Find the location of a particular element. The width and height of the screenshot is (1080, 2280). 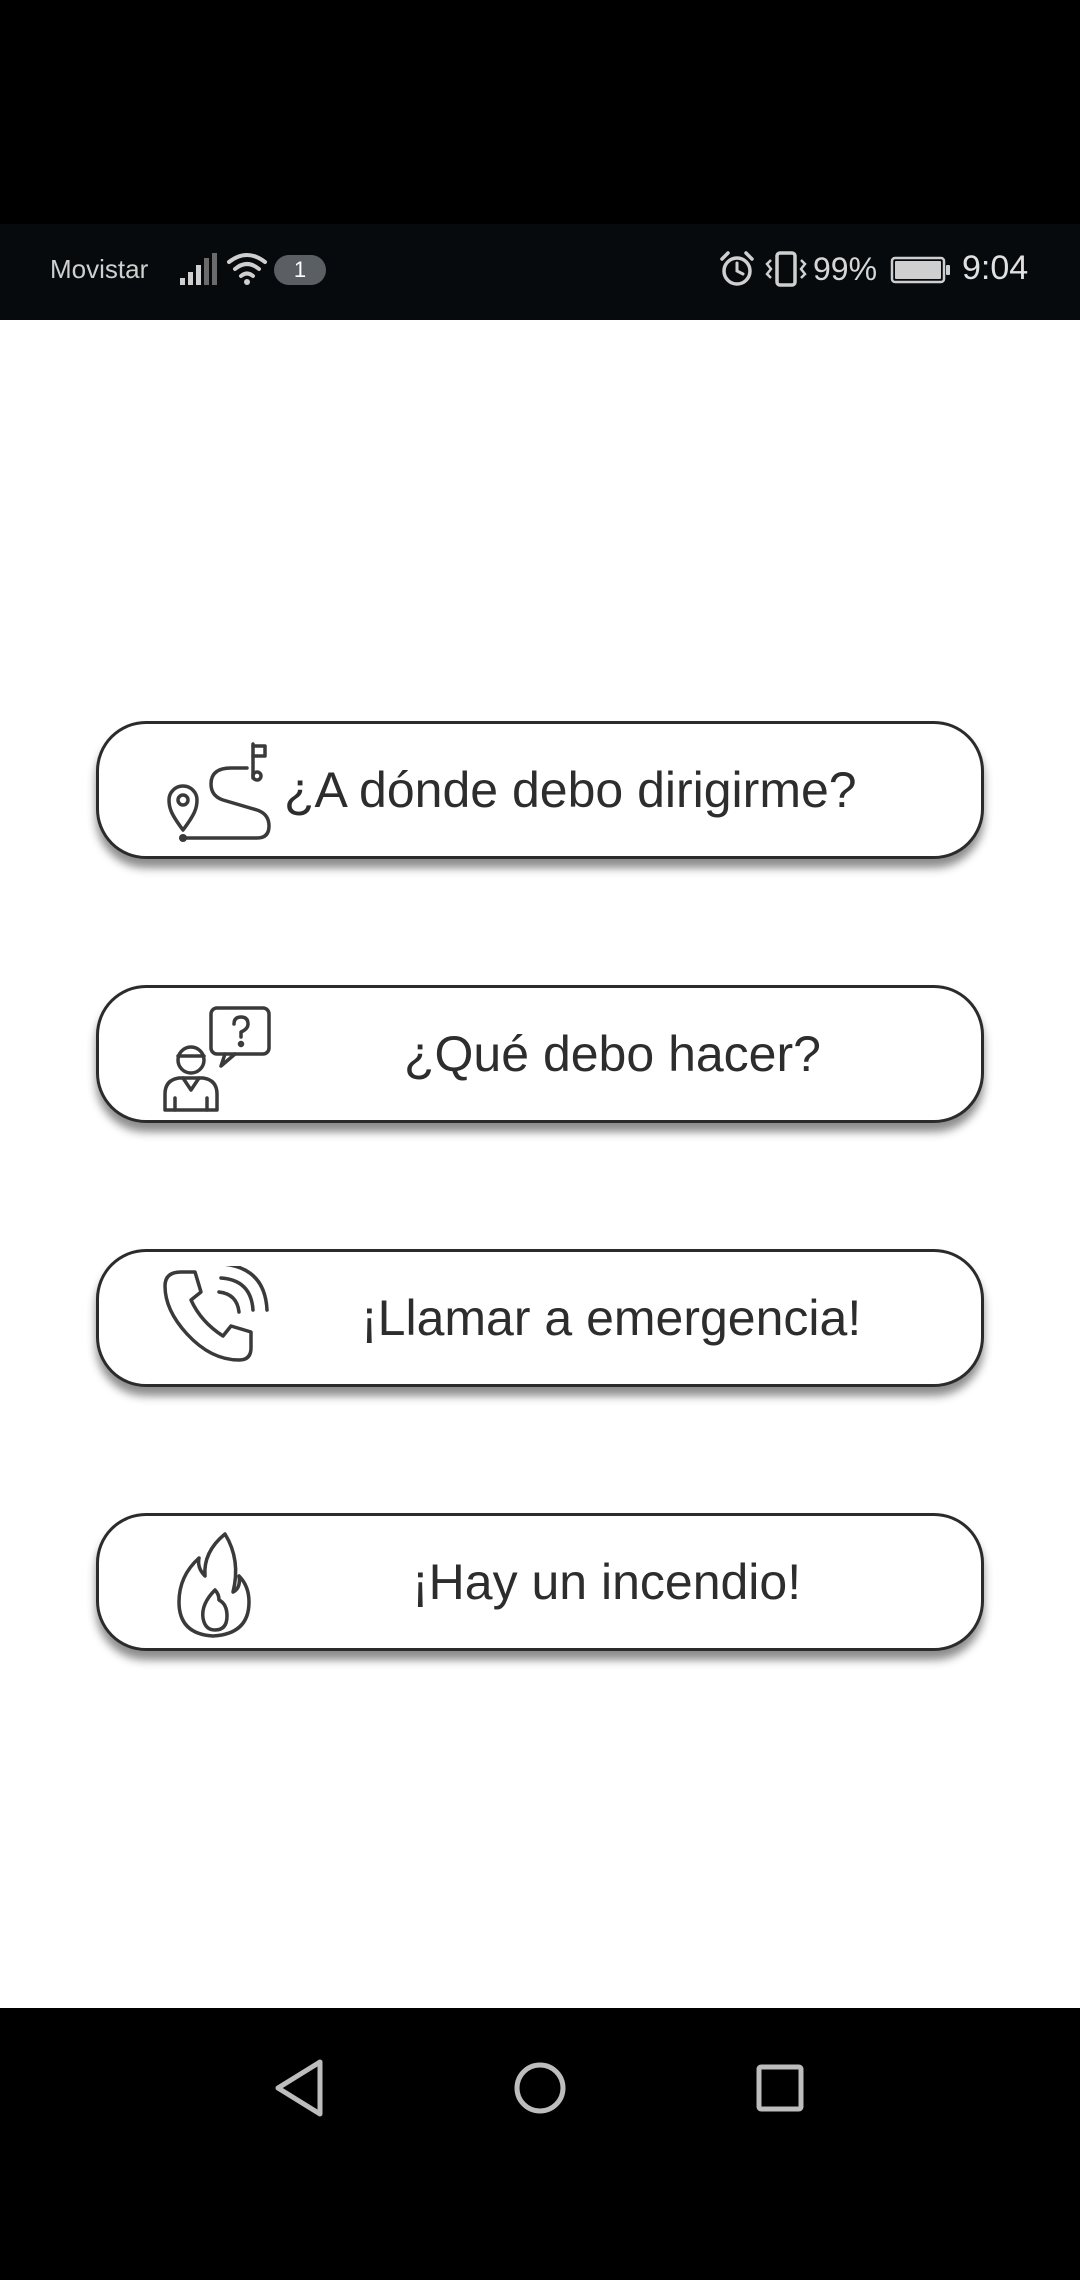

wifi-icon is located at coordinates (247, 269).